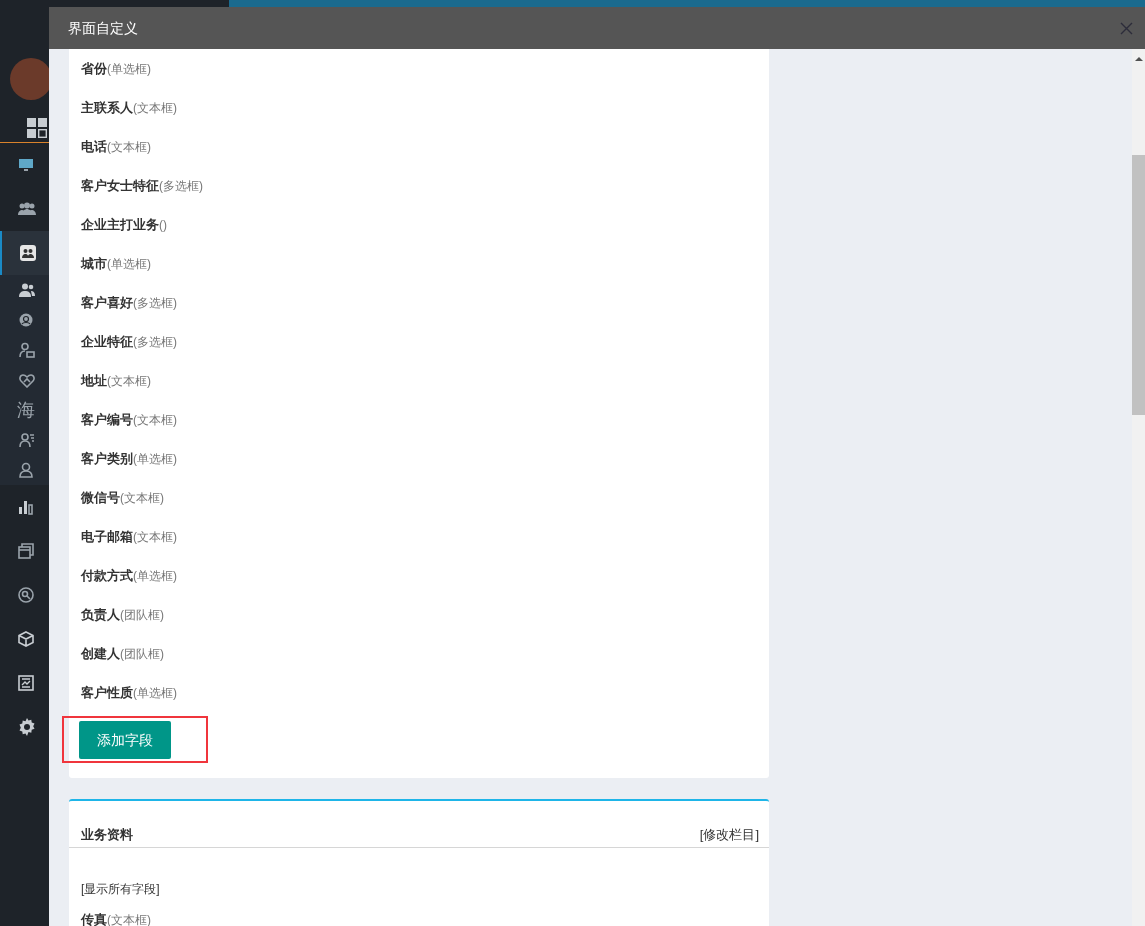  What do you see at coordinates (107, 692) in the screenshot?
I see `field-name: 客户性质` at bounding box center [107, 692].